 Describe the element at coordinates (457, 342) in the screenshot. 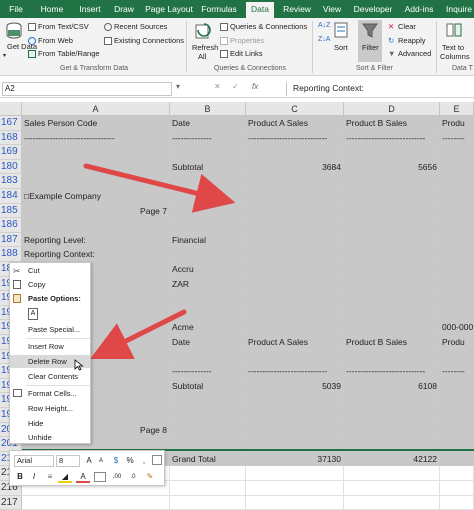

I see `cell-e-194: Produ` at that location.